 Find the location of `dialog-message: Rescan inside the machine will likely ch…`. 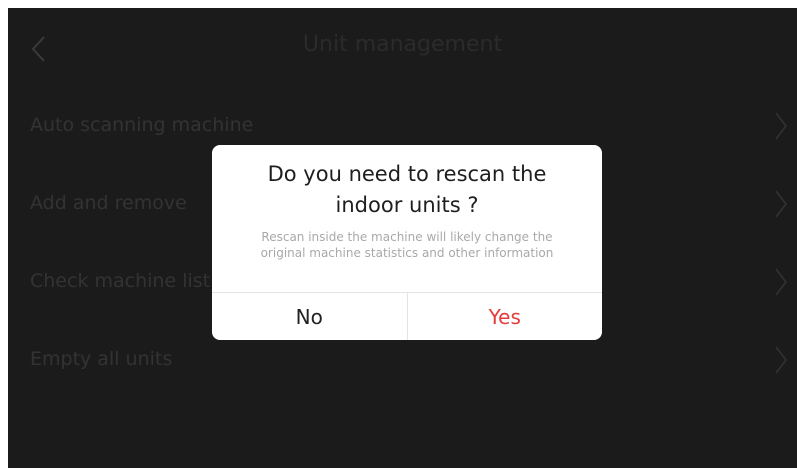

dialog-message: Rescan inside the machine will likely ch… is located at coordinates (407, 245).